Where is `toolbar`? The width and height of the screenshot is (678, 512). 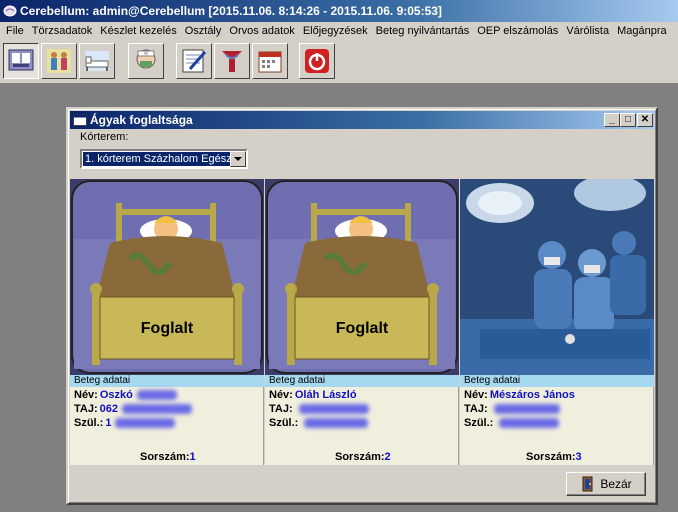 toolbar is located at coordinates (339, 62).